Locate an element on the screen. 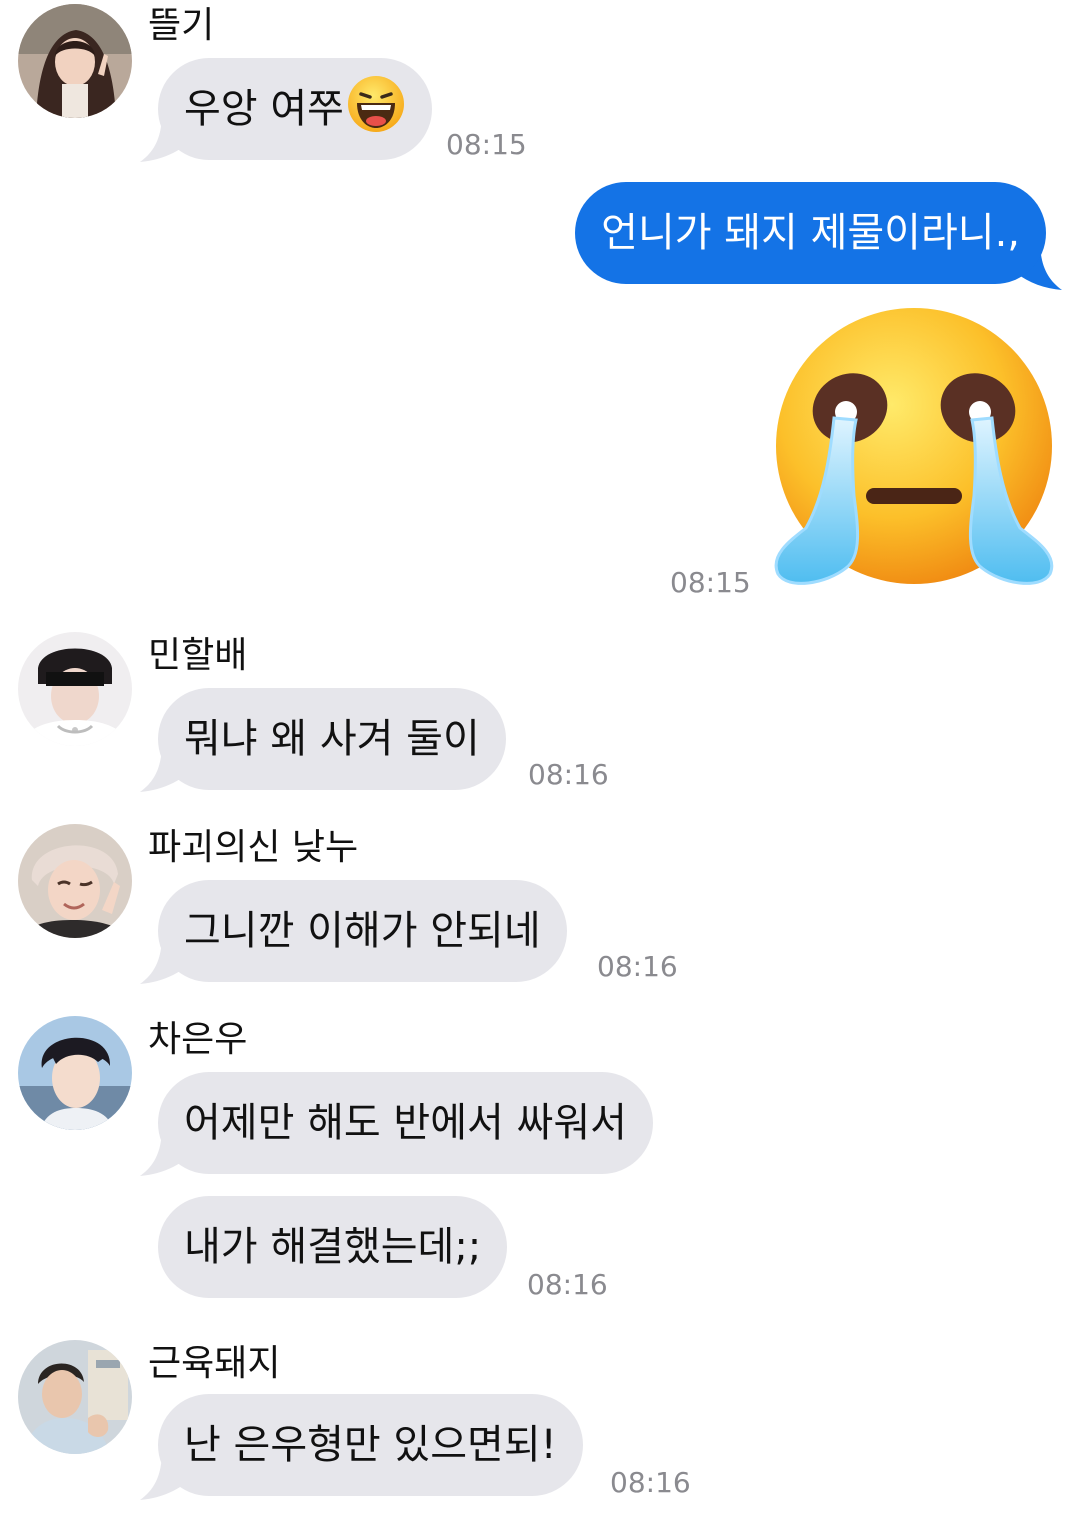  message-bubble: 어제만 해도 반에서 싸워서 is located at coordinates (405, 1123).